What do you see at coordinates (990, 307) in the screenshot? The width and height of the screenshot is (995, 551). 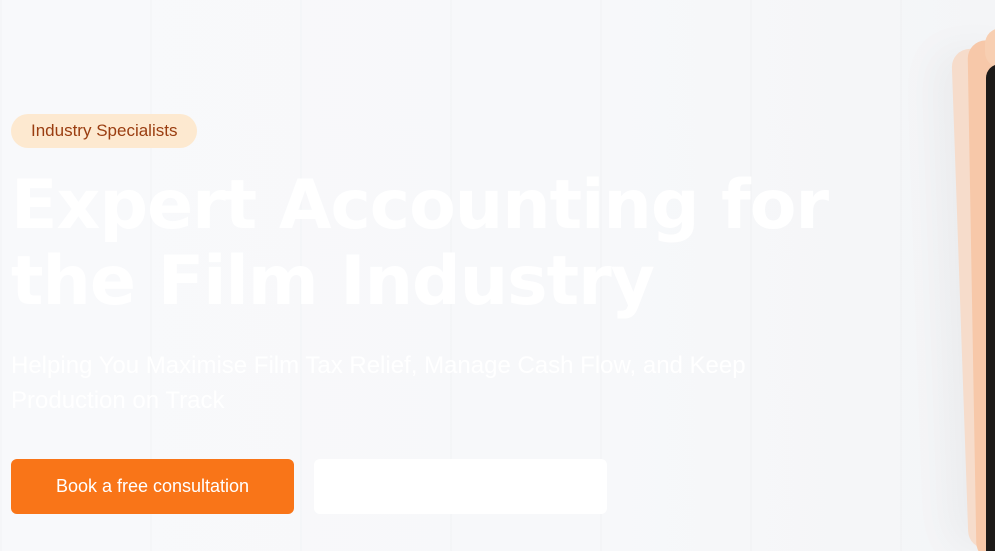 I see `hero-image-card` at bounding box center [990, 307].